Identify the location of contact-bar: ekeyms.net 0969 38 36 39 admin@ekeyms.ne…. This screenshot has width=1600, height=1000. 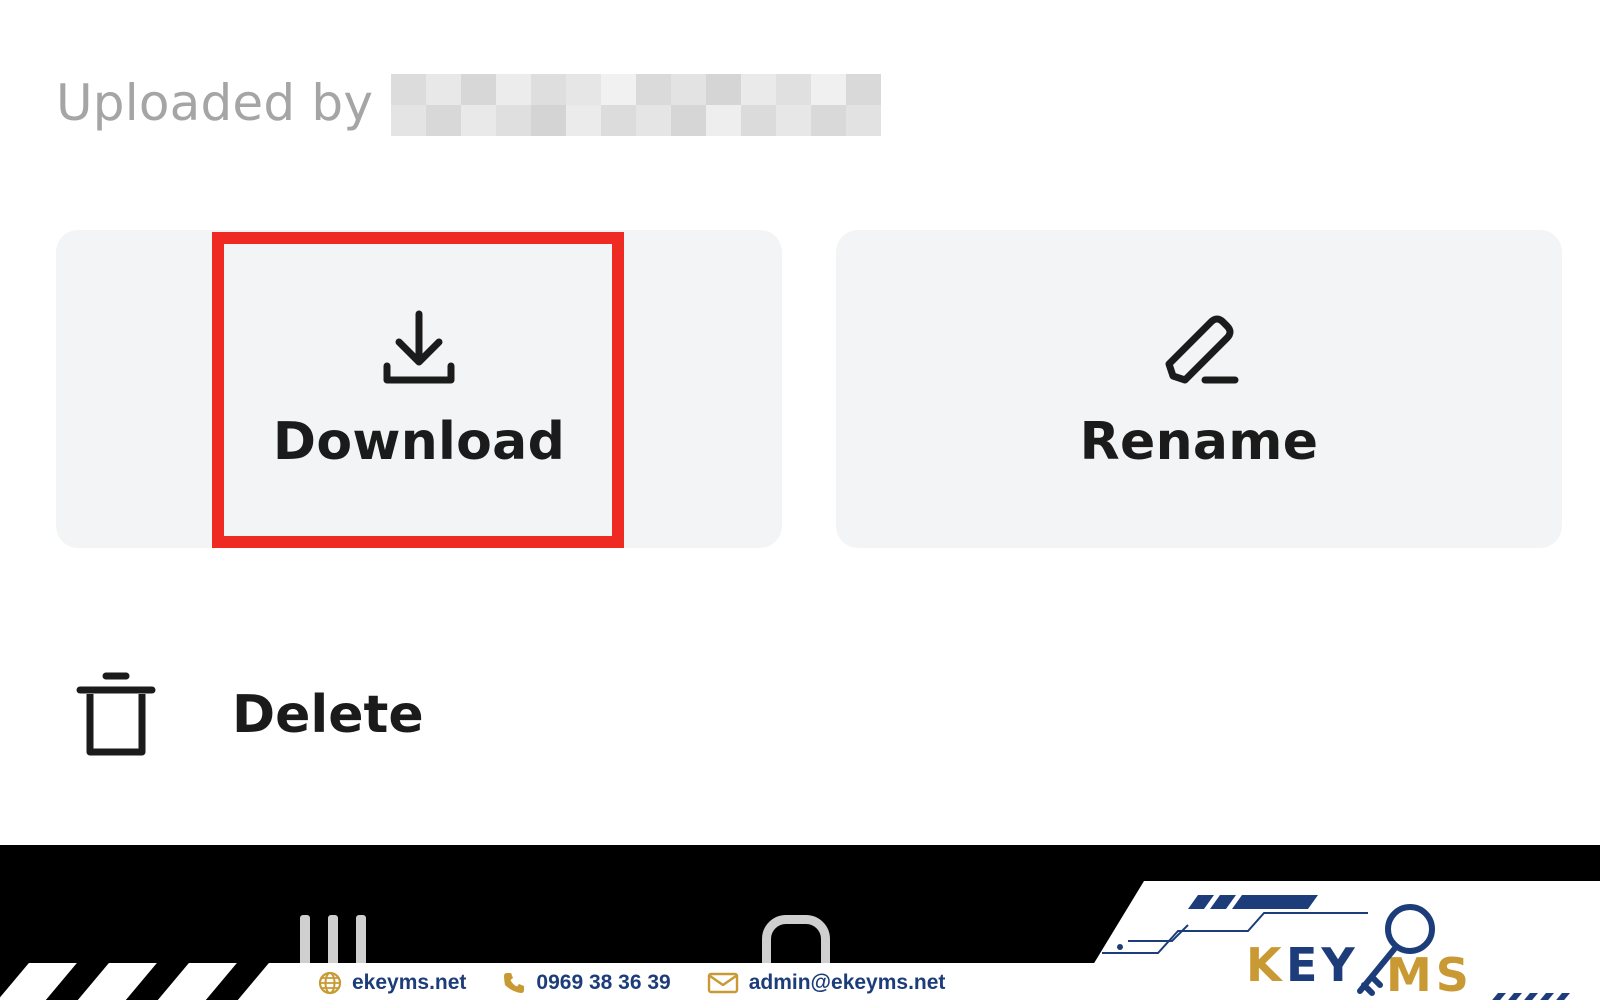
(701, 981).